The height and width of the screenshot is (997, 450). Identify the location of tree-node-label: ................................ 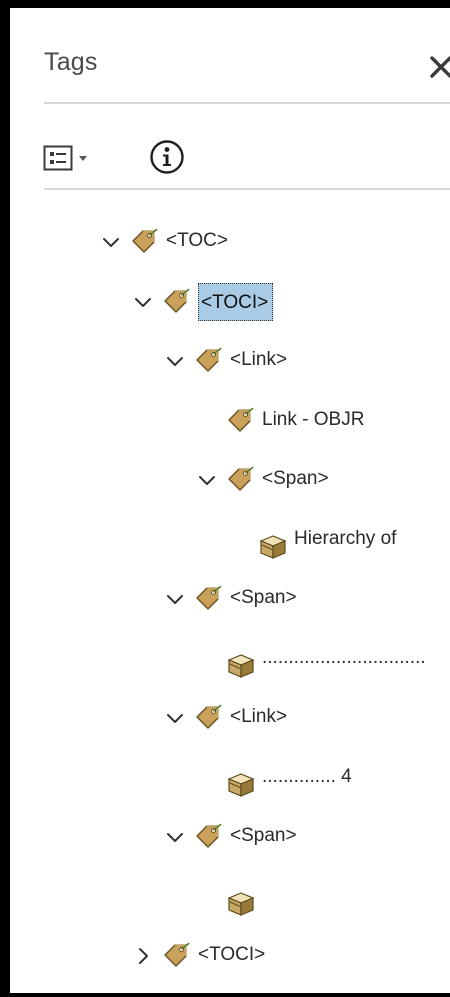
(344, 657).